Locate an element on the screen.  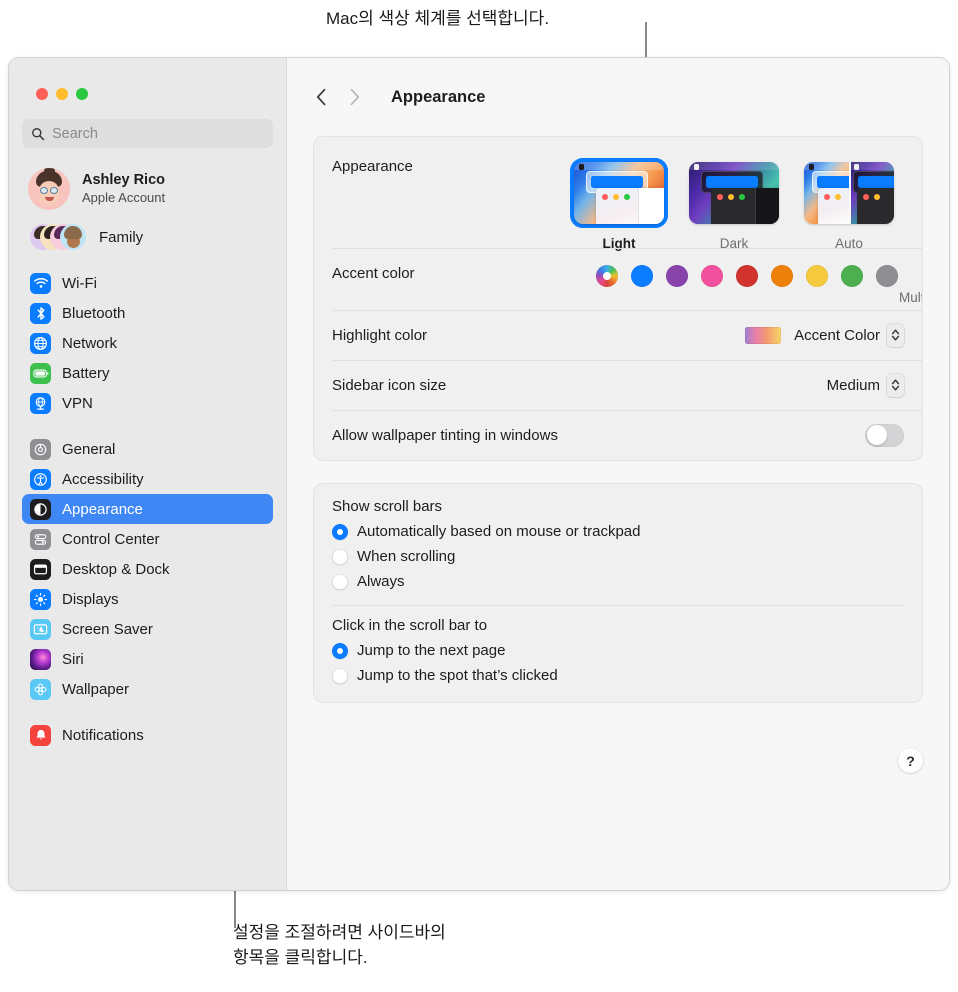
accent-swatch-orange is located at coordinates (782, 276).